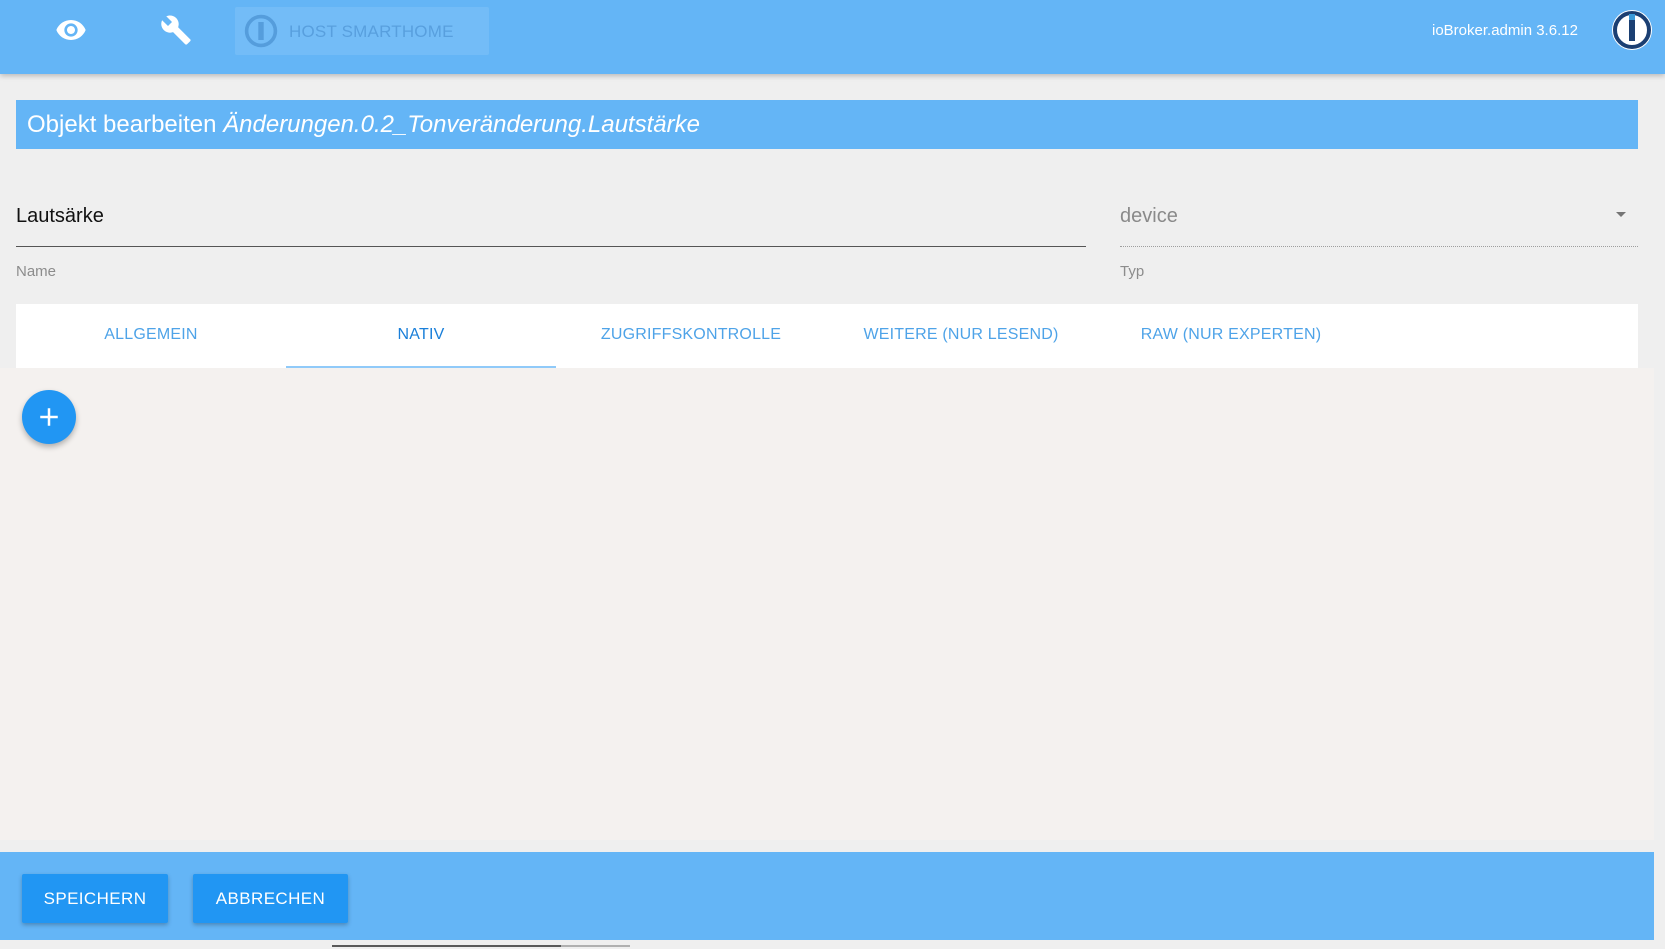 The height and width of the screenshot is (949, 1665). I want to click on dropdown-arrow-icon, so click(1621, 214).